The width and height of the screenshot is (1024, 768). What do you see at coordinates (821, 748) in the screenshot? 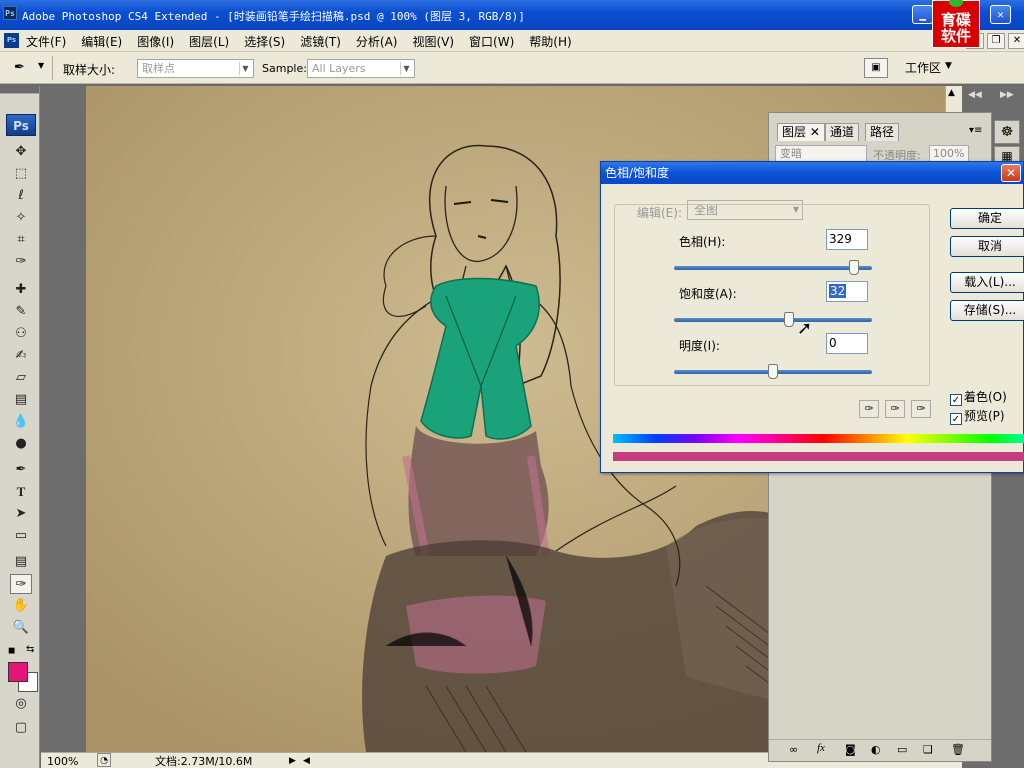
I see `fx-icon: fx` at bounding box center [821, 748].